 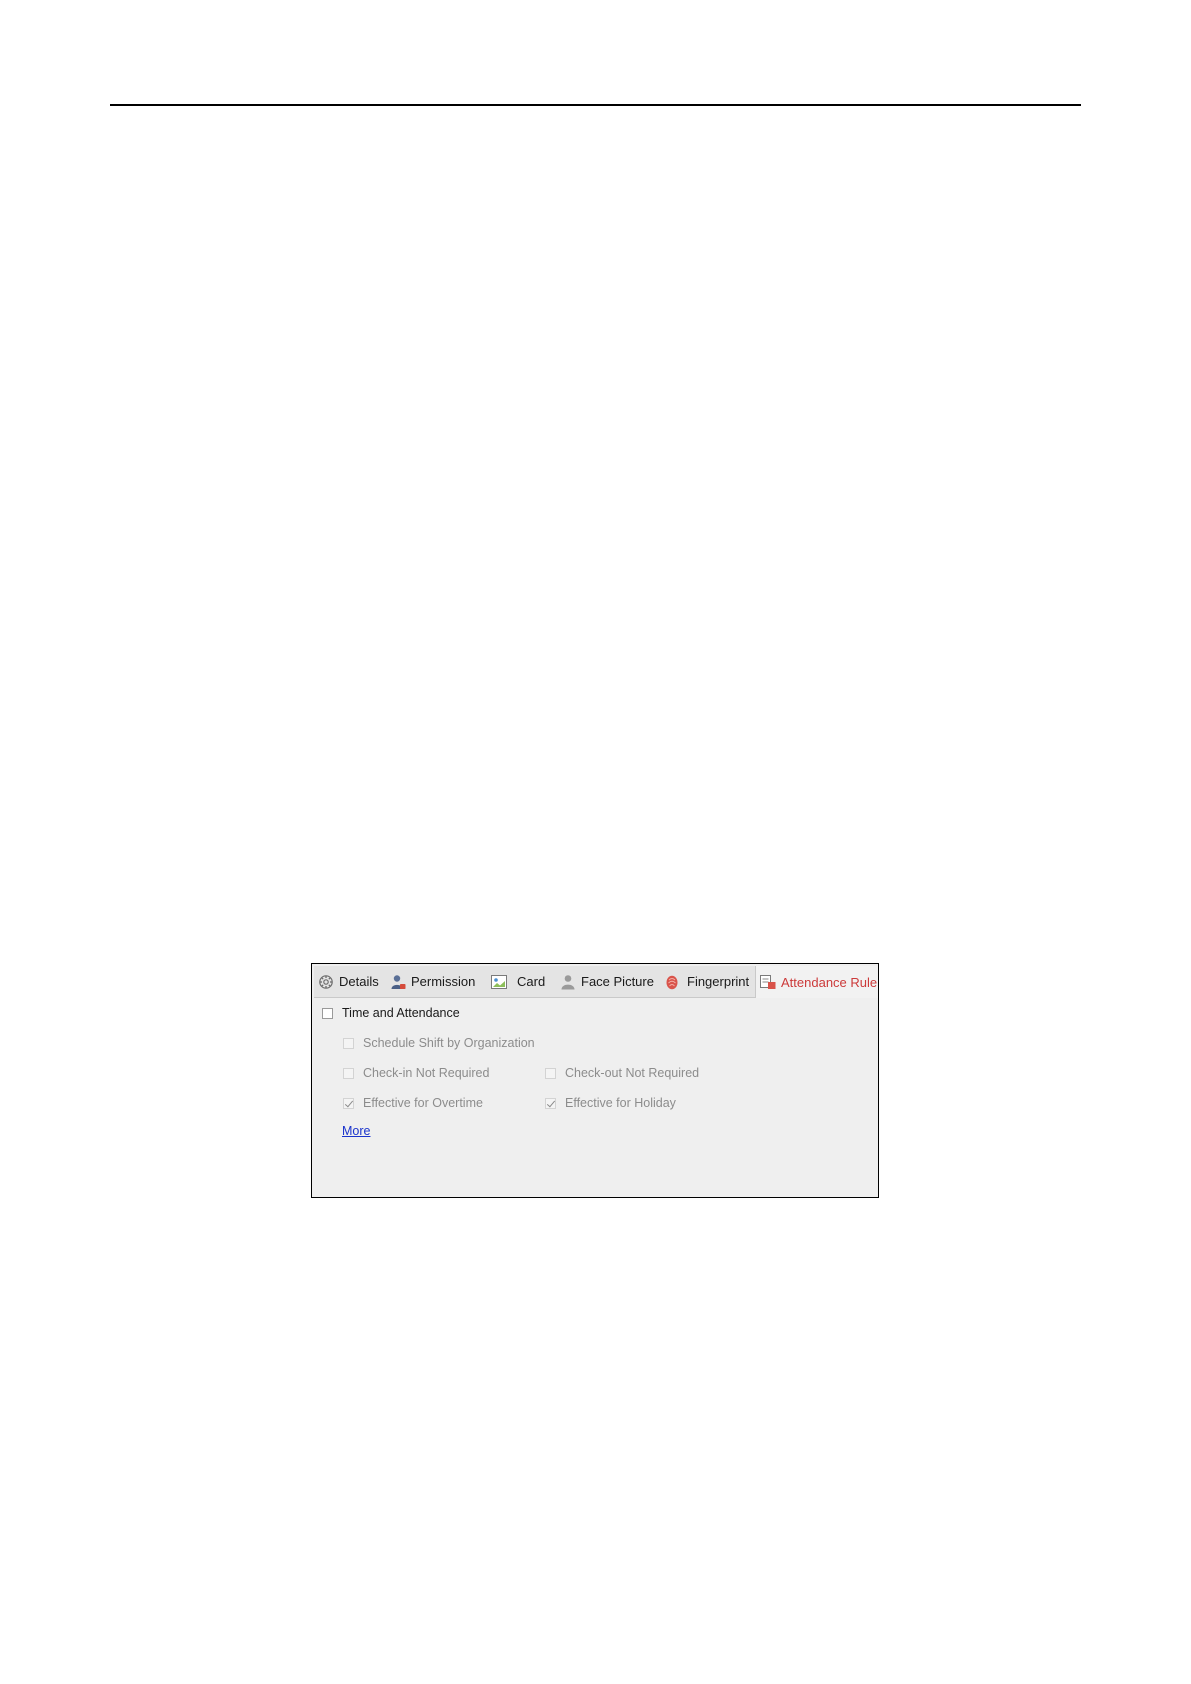 What do you see at coordinates (348, 1103) in the screenshot?
I see `effective-overtime-checkbox` at bounding box center [348, 1103].